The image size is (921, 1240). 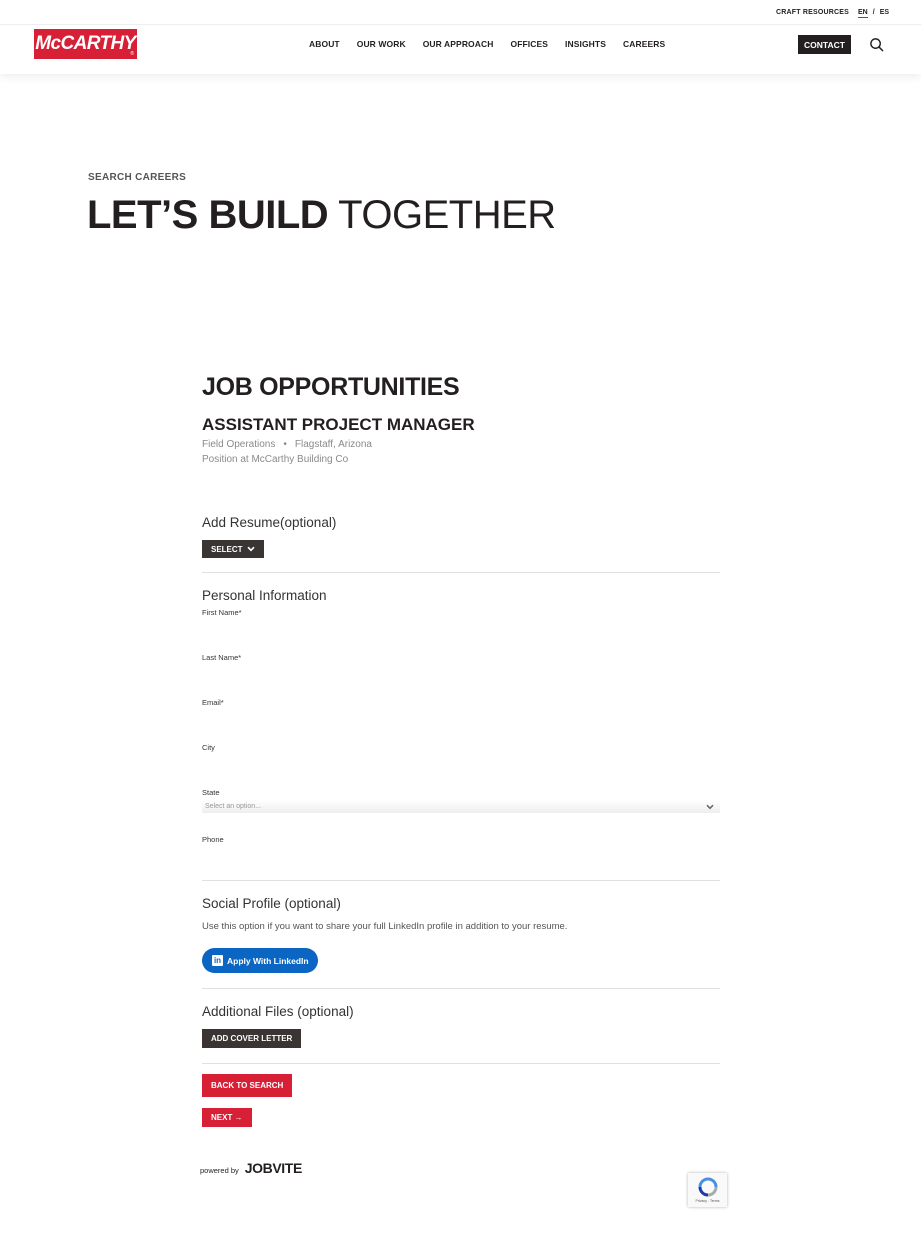 What do you see at coordinates (208, 747) in the screenshot?
I see `city-label: City` at bounding box center [208, 747].